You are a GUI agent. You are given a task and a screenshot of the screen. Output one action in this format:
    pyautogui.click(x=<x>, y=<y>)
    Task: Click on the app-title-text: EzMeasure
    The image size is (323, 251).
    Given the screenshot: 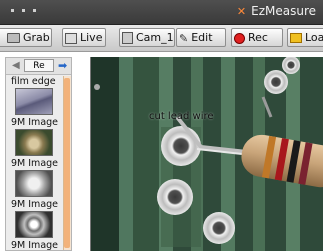 What is the action you would take?
    pyautogui.click(x=283, y=11)
    